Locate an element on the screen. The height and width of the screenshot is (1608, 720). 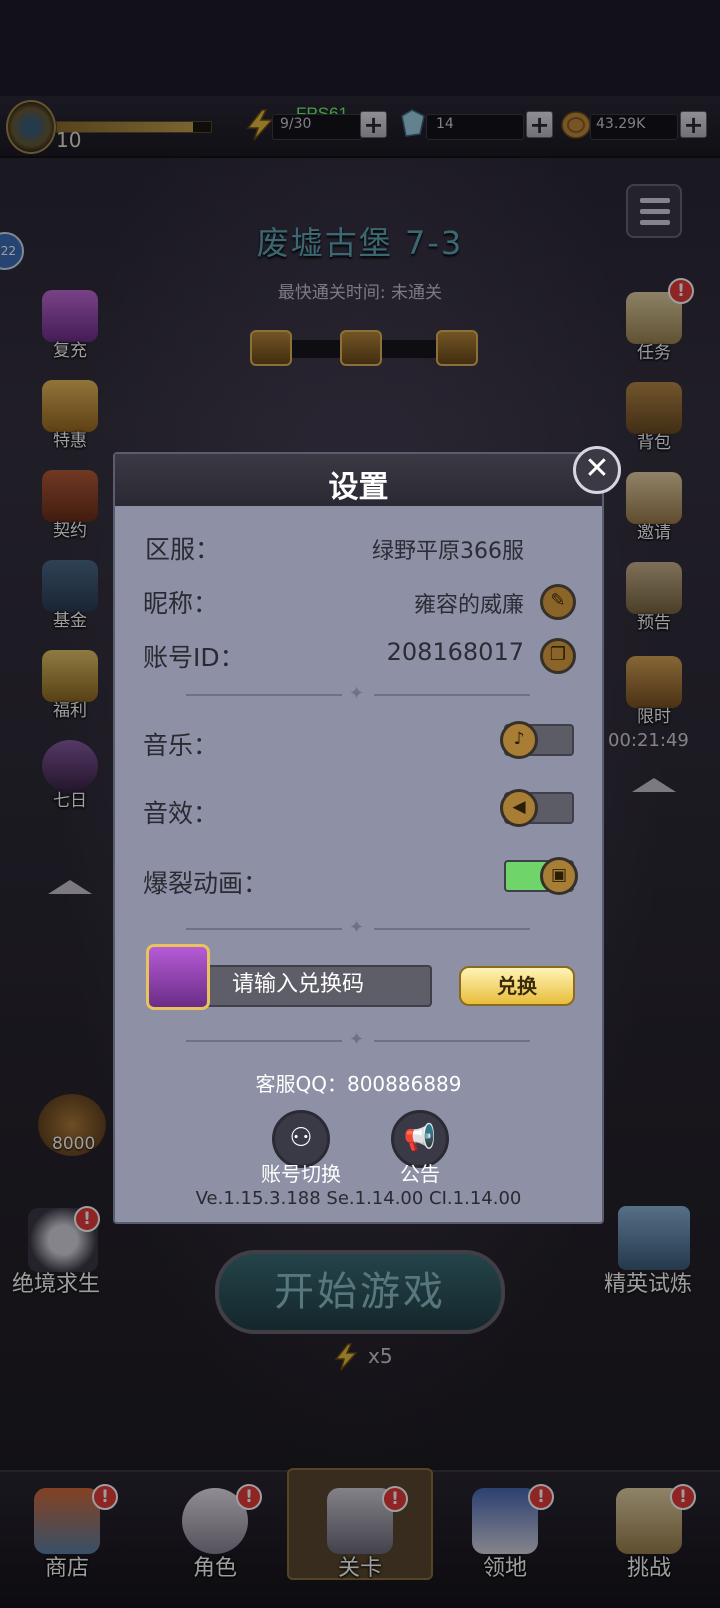
nickname-value: 雍容的威廉 is located at coordinates (468, 605).